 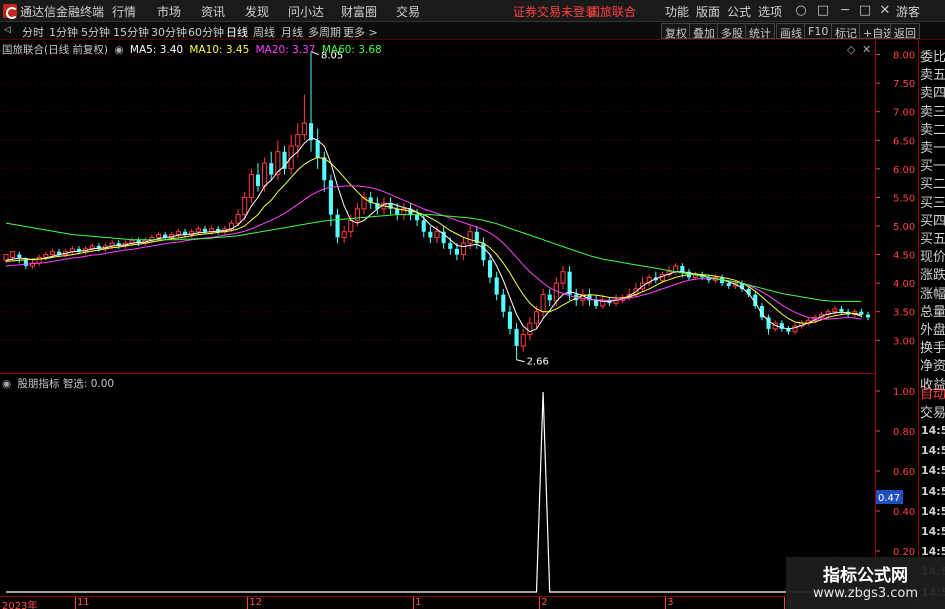 I want to click on quote-label: 总量, so click(x=932, y=312).